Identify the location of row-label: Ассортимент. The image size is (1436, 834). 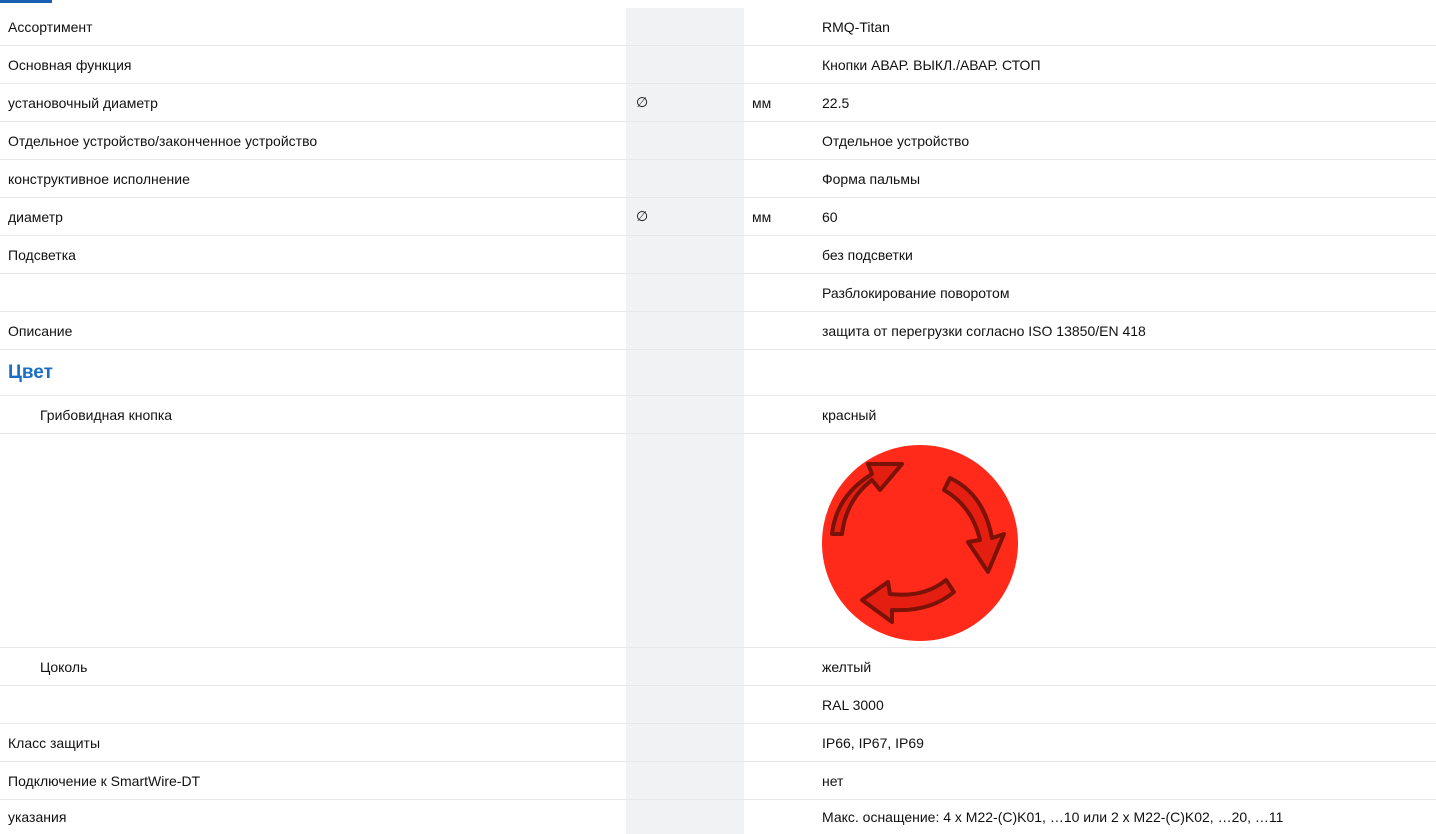
(50, 27).